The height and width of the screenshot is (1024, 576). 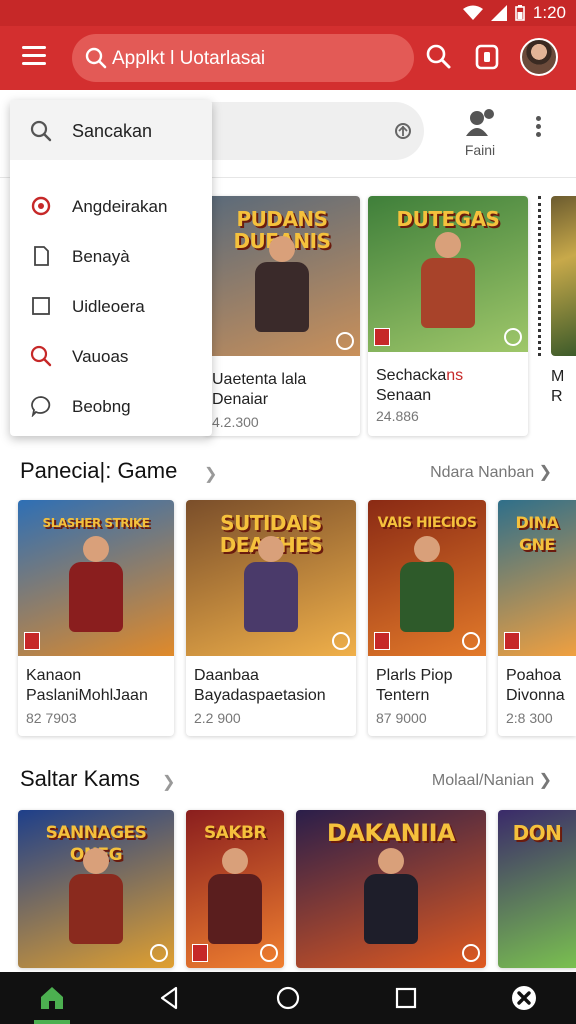 What do you see at coordinates (535, 695) in the screenshot?
I see `card-subtitle: Divonna` at bounding box center [535, 695].